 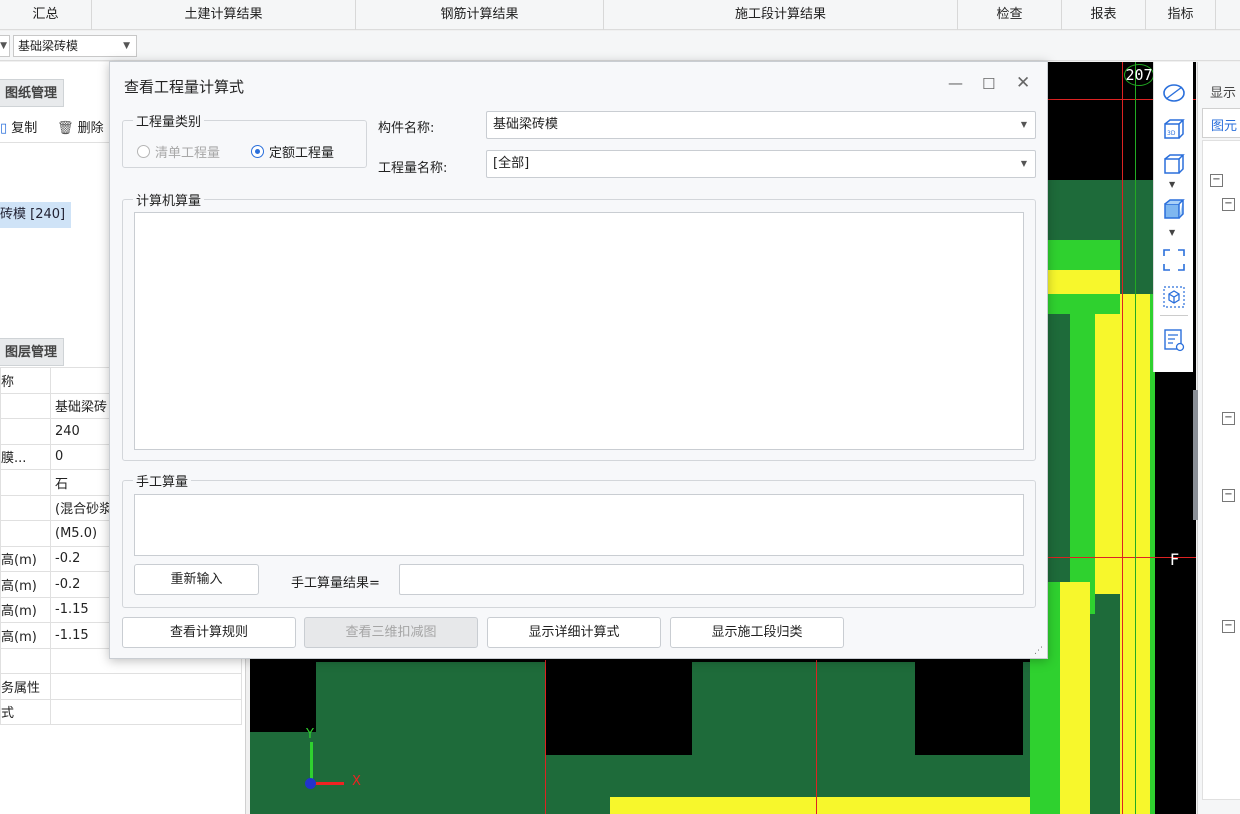 What do you see at coordinates (1174, 340) in the screenshot?
I see `display-settings-icon` at bounding box center [1174, 340].